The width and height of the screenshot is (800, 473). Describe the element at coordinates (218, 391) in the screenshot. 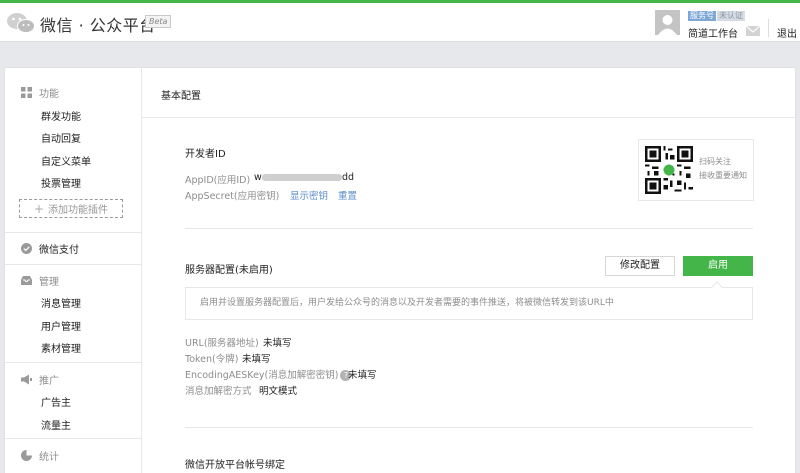

I see `encrypt-mode-label: 消息加解密方式` at that location.